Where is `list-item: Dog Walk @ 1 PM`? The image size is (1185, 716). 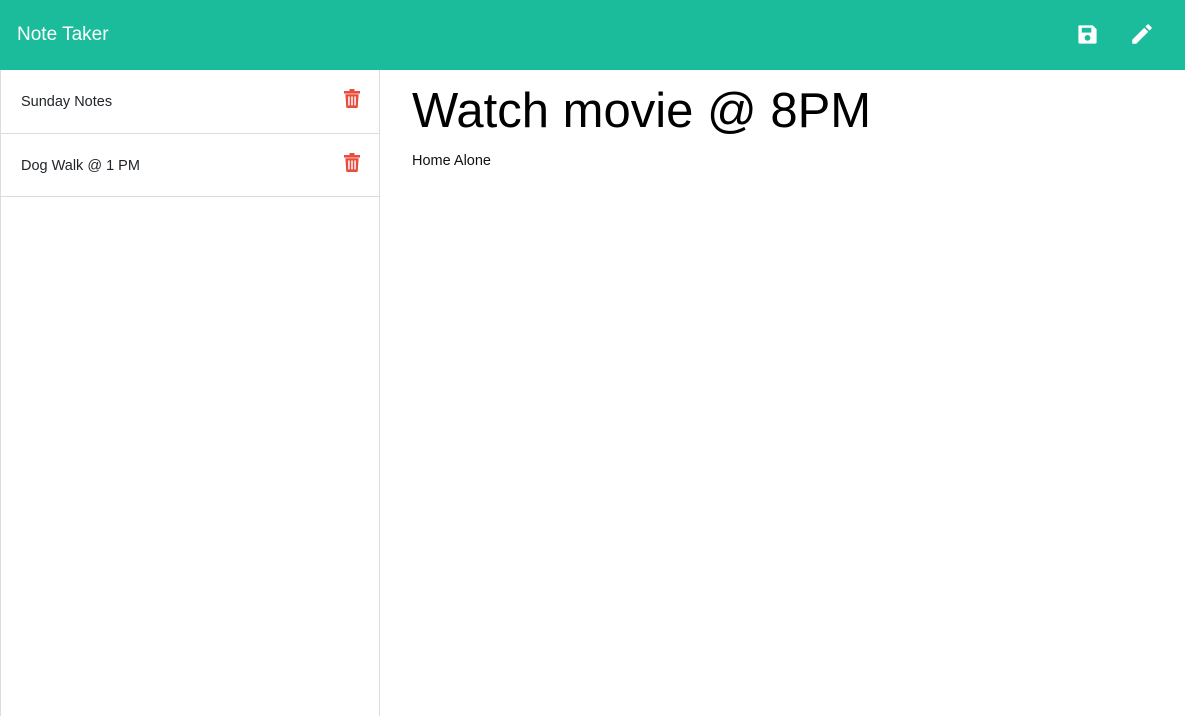
list-item: Dog Walk @ 1 PM is located at coordinates (190, 165).